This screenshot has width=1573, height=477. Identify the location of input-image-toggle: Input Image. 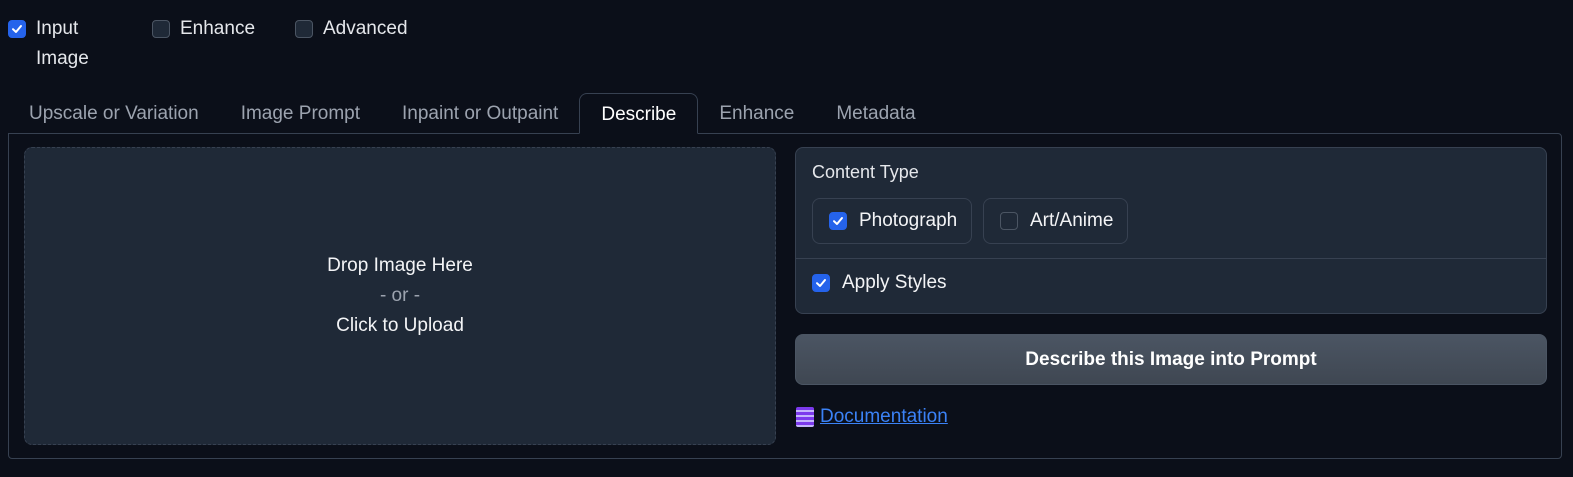
(58, 44).